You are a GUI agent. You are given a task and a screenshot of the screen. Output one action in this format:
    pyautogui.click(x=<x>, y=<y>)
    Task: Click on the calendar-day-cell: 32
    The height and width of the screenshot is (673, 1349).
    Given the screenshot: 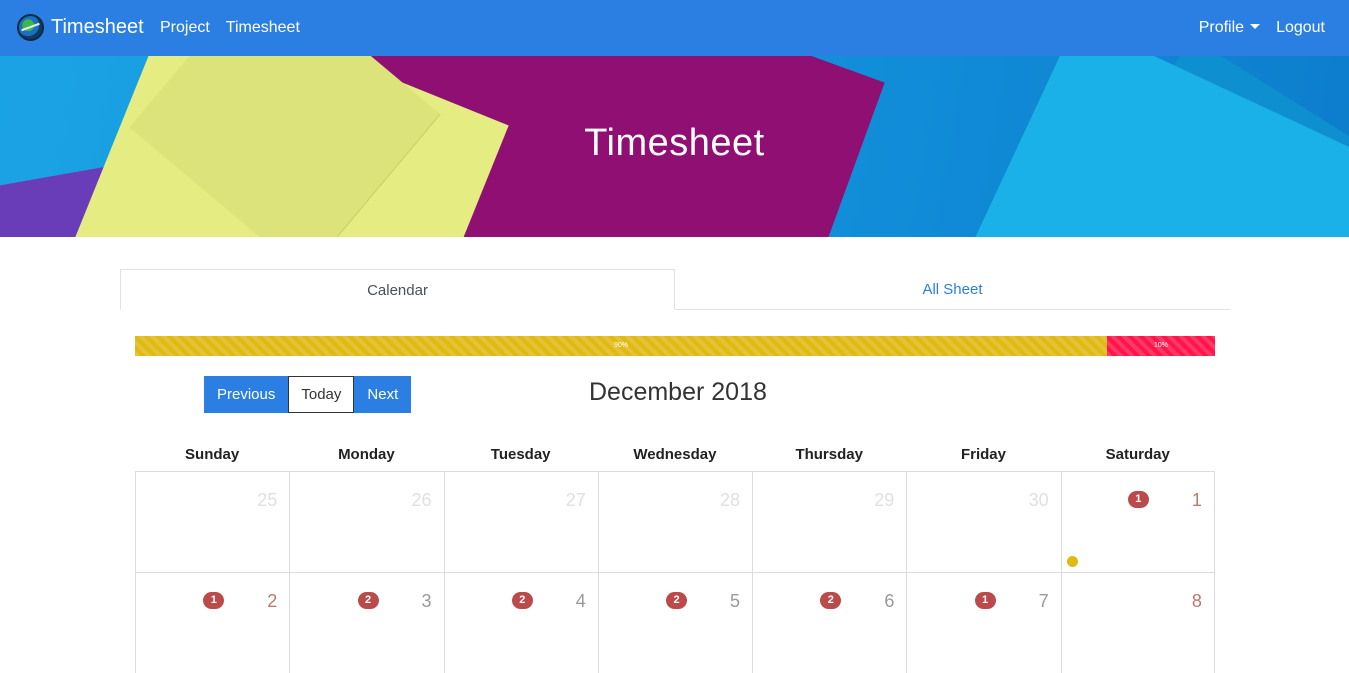 What is the action you would take?
    pyautogui.click(x=366, y=622)
    